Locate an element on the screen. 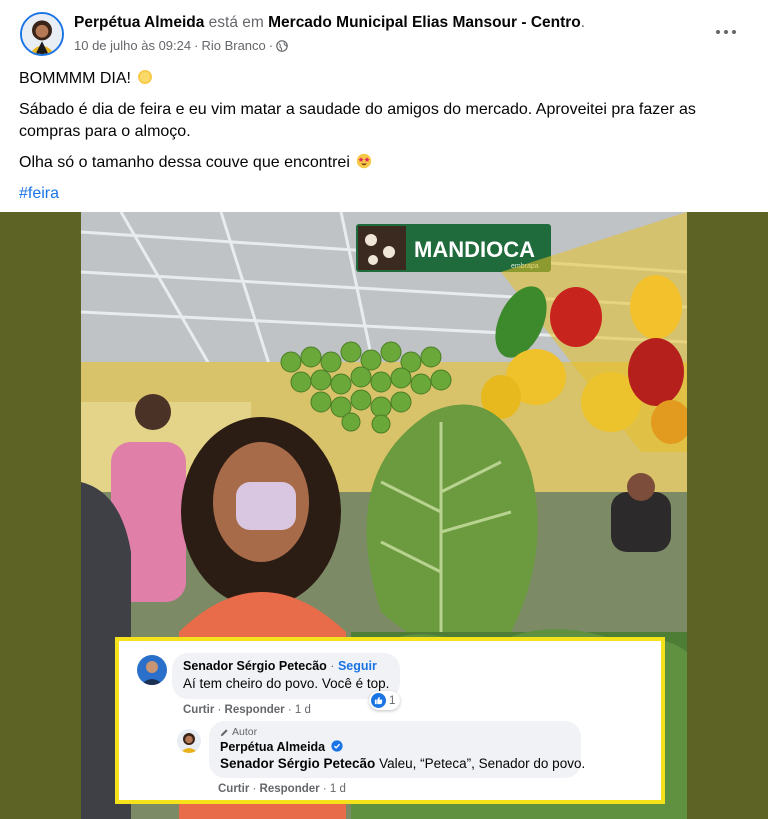  reaction-count-badge: 1 is located at coordinates (385, 700).